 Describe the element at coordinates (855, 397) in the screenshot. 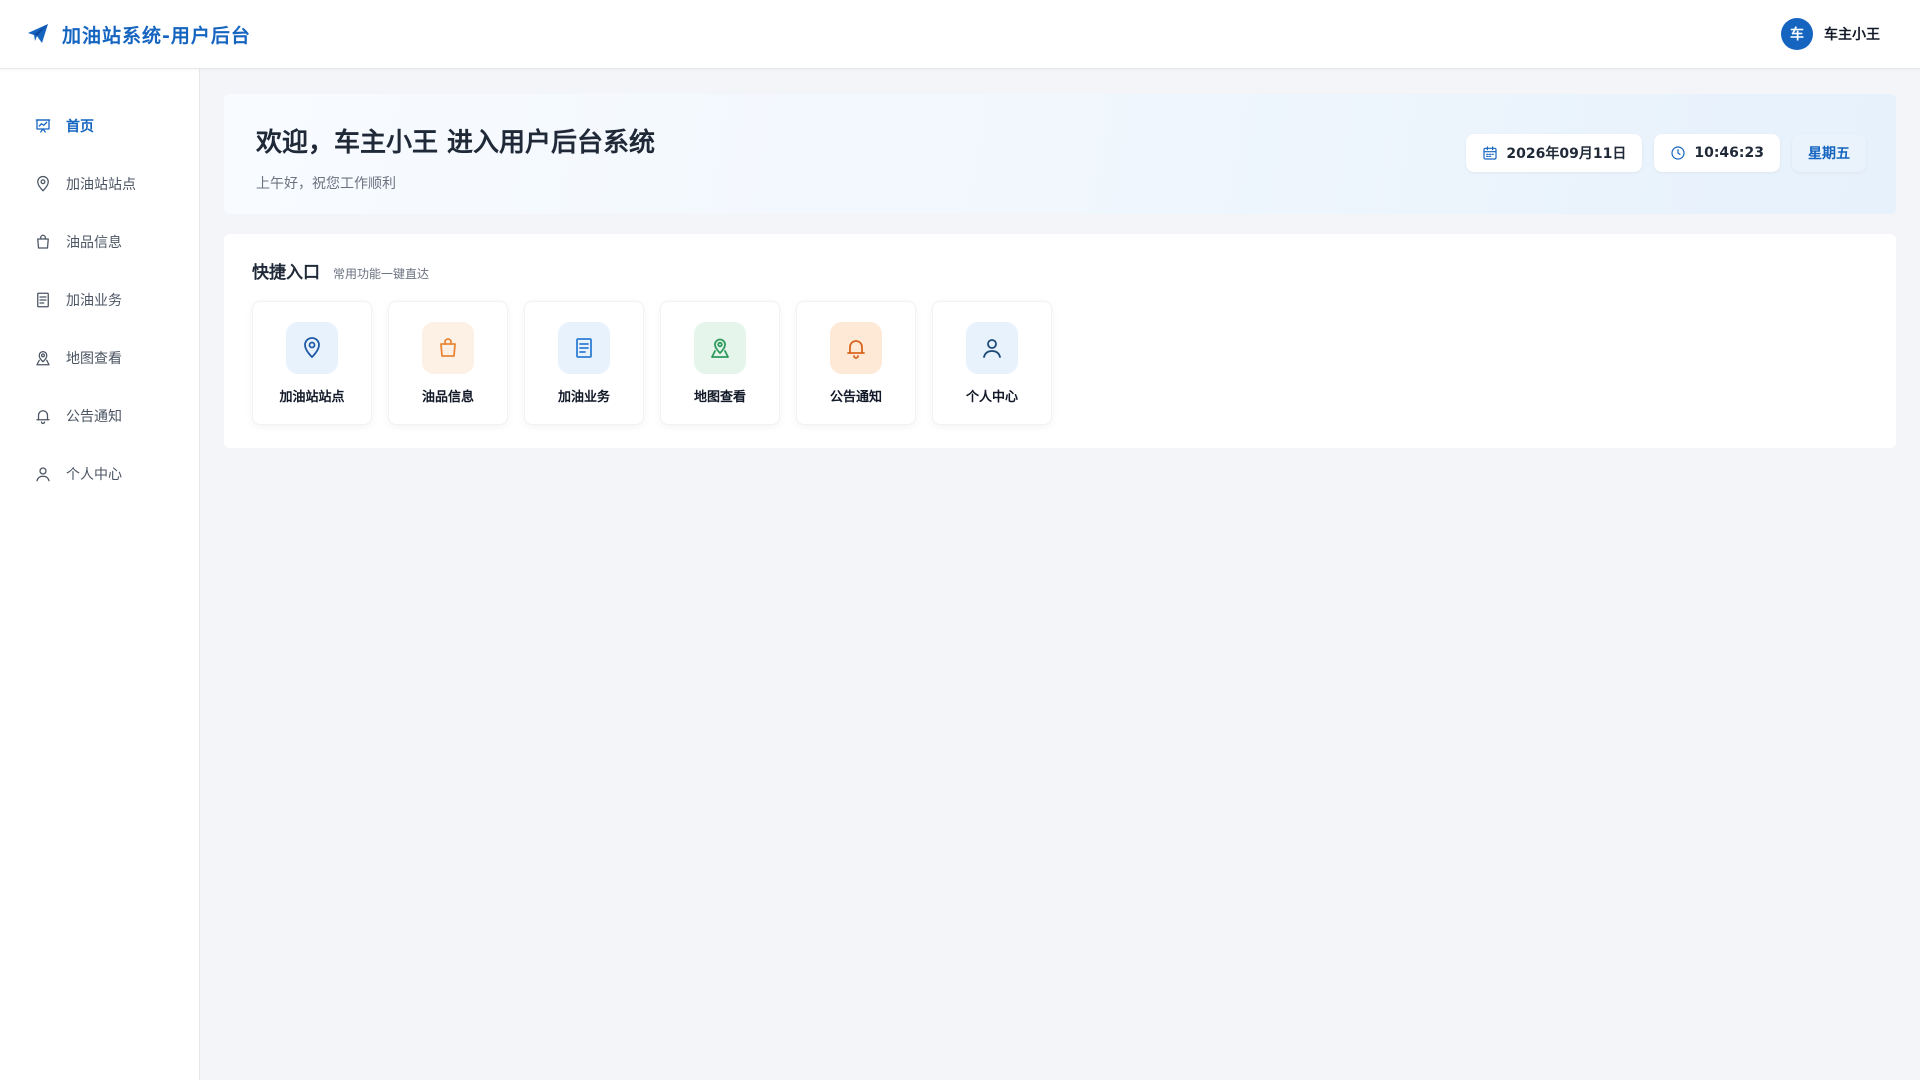

I see `quick-card-label: 公告通知` at that location.